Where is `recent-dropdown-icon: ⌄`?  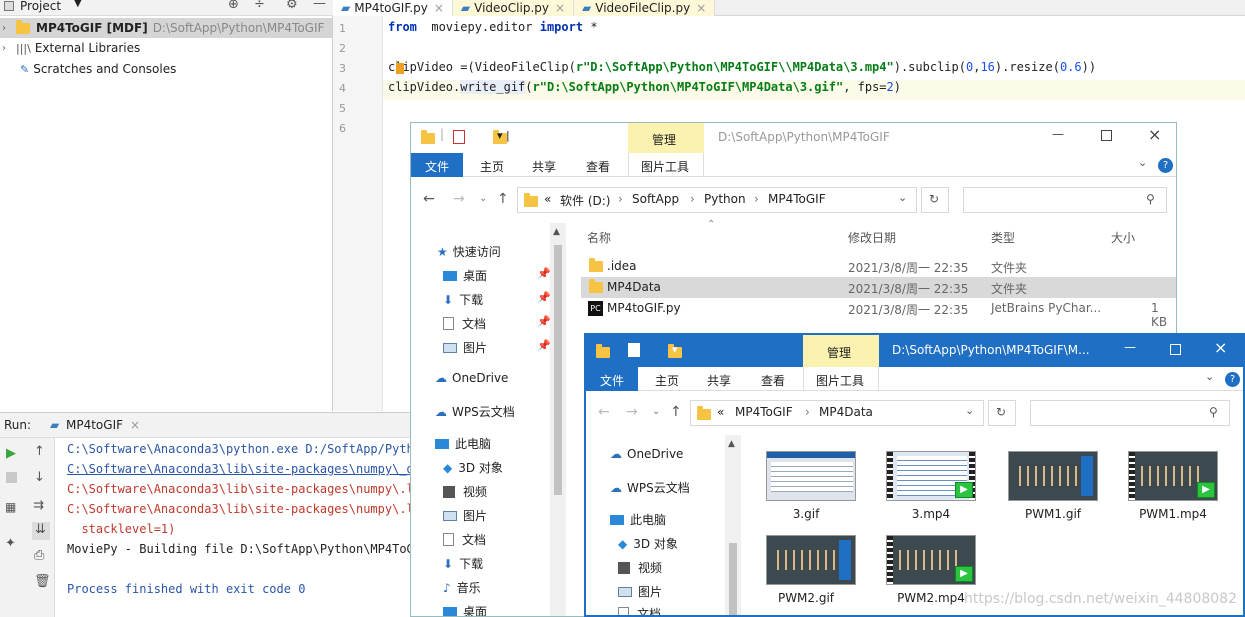 recent-dropdown-icon: ⌄ is located at coordinates (656, 411).